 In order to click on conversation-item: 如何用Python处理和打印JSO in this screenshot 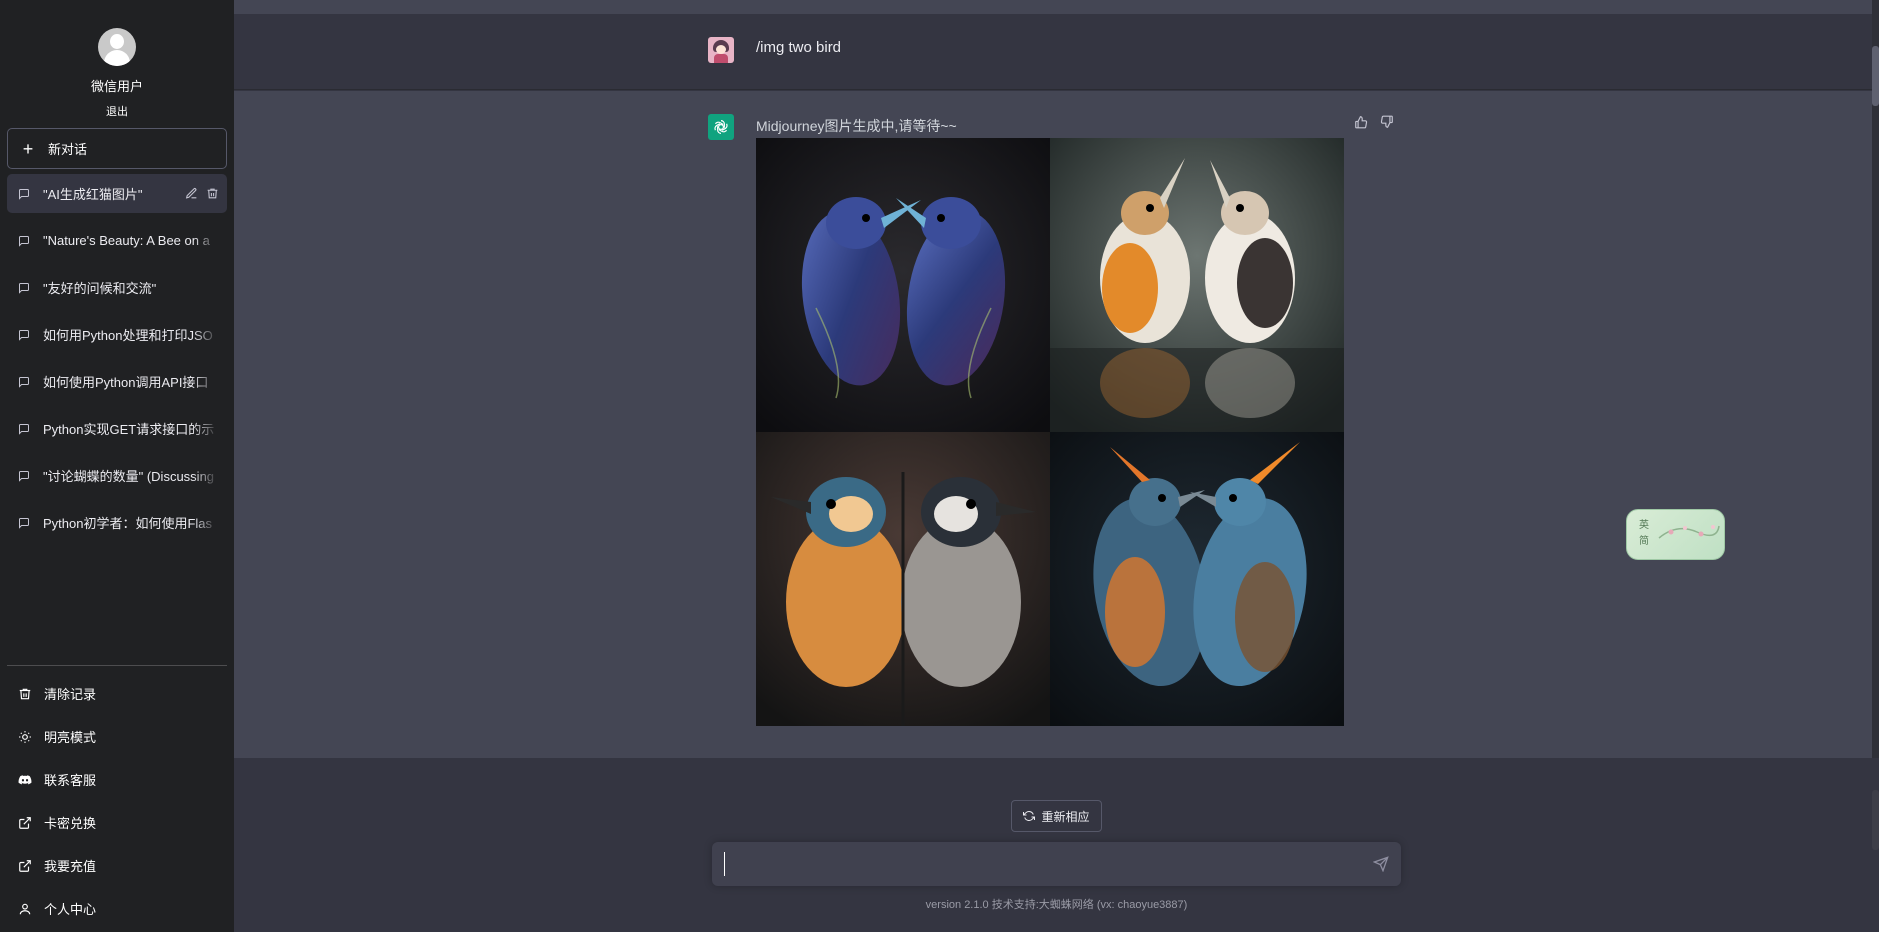, I will do `click(117, 334)`.